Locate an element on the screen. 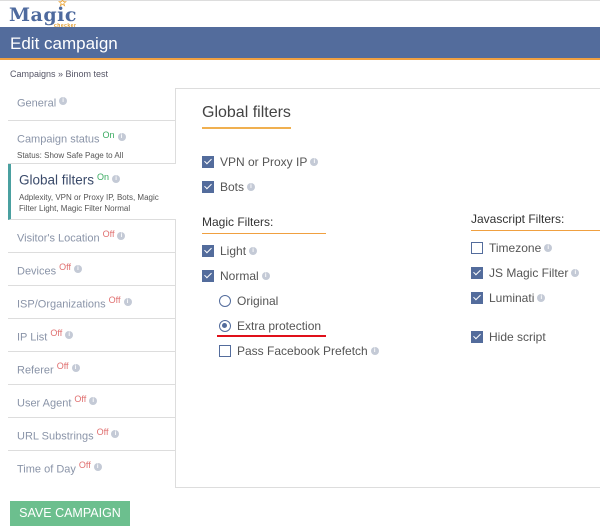 This screenshot has width=600, height=526. light-checkbox: Light i is located at coordinates (230, 251).